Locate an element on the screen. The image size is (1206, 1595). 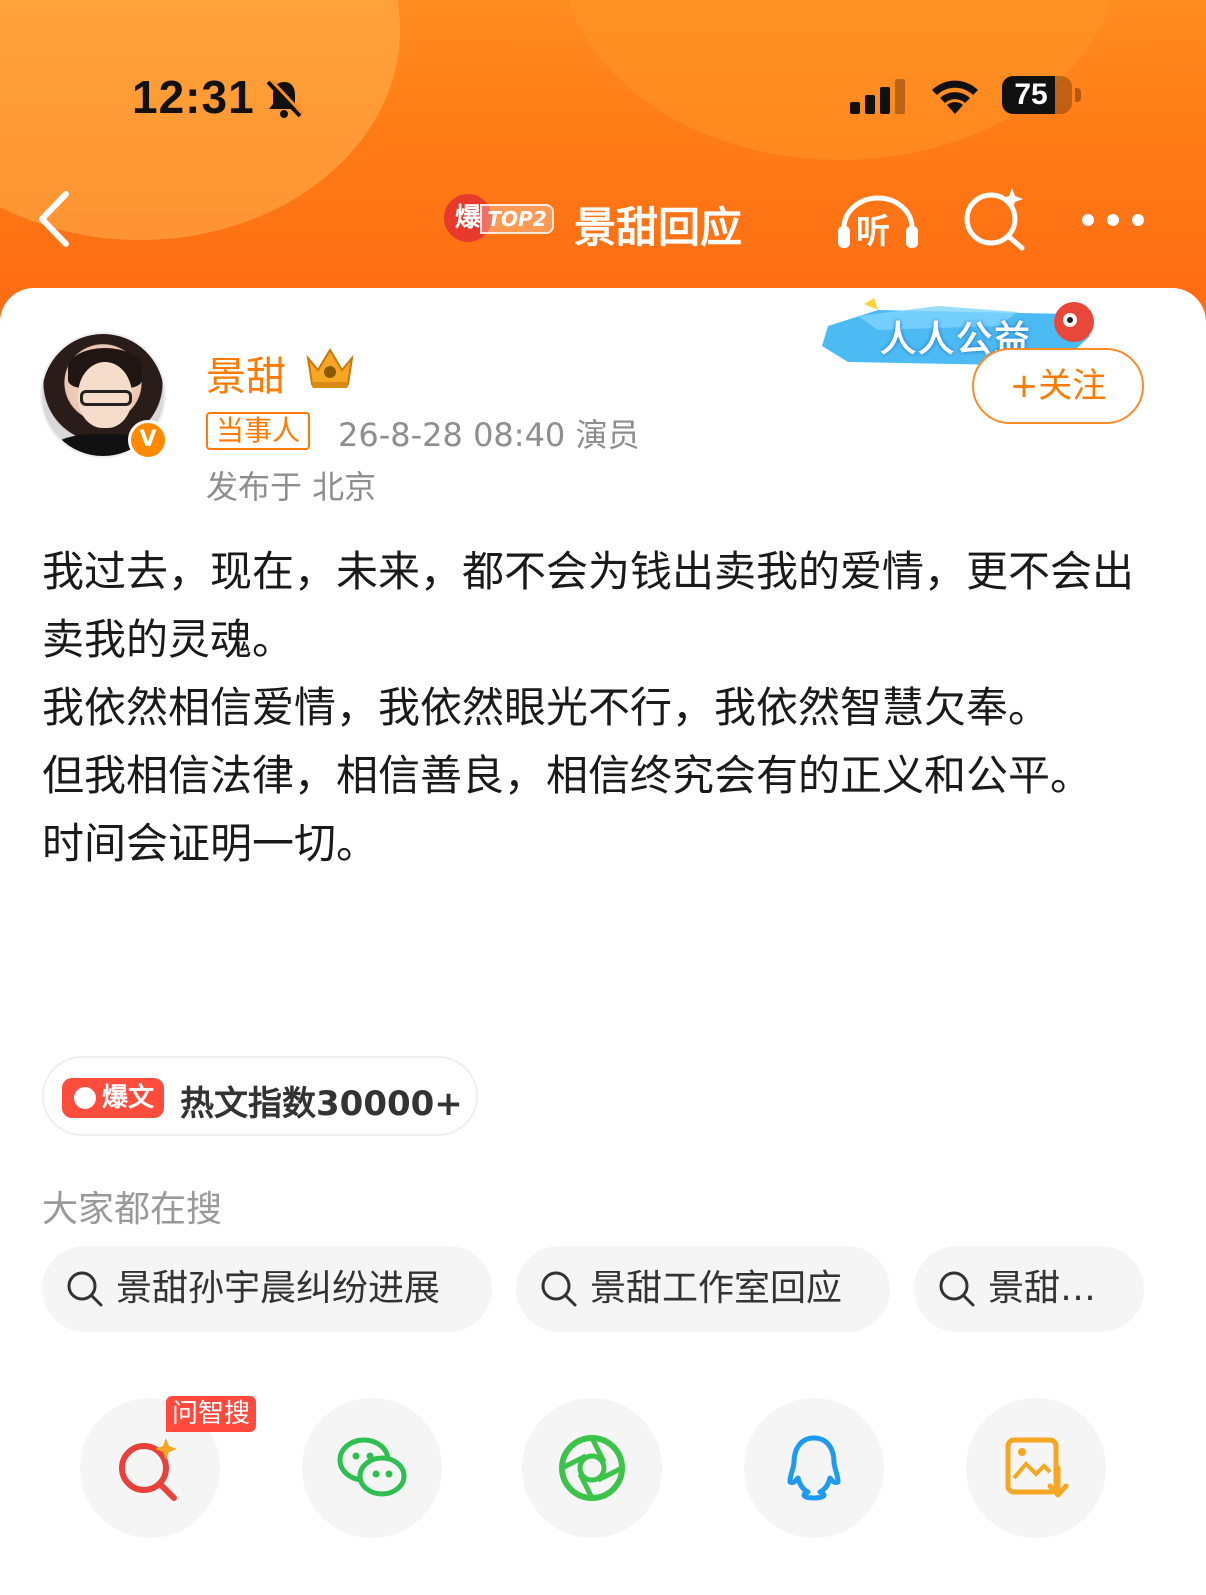
crown-badge-icon is located at coordinates (330, 368).